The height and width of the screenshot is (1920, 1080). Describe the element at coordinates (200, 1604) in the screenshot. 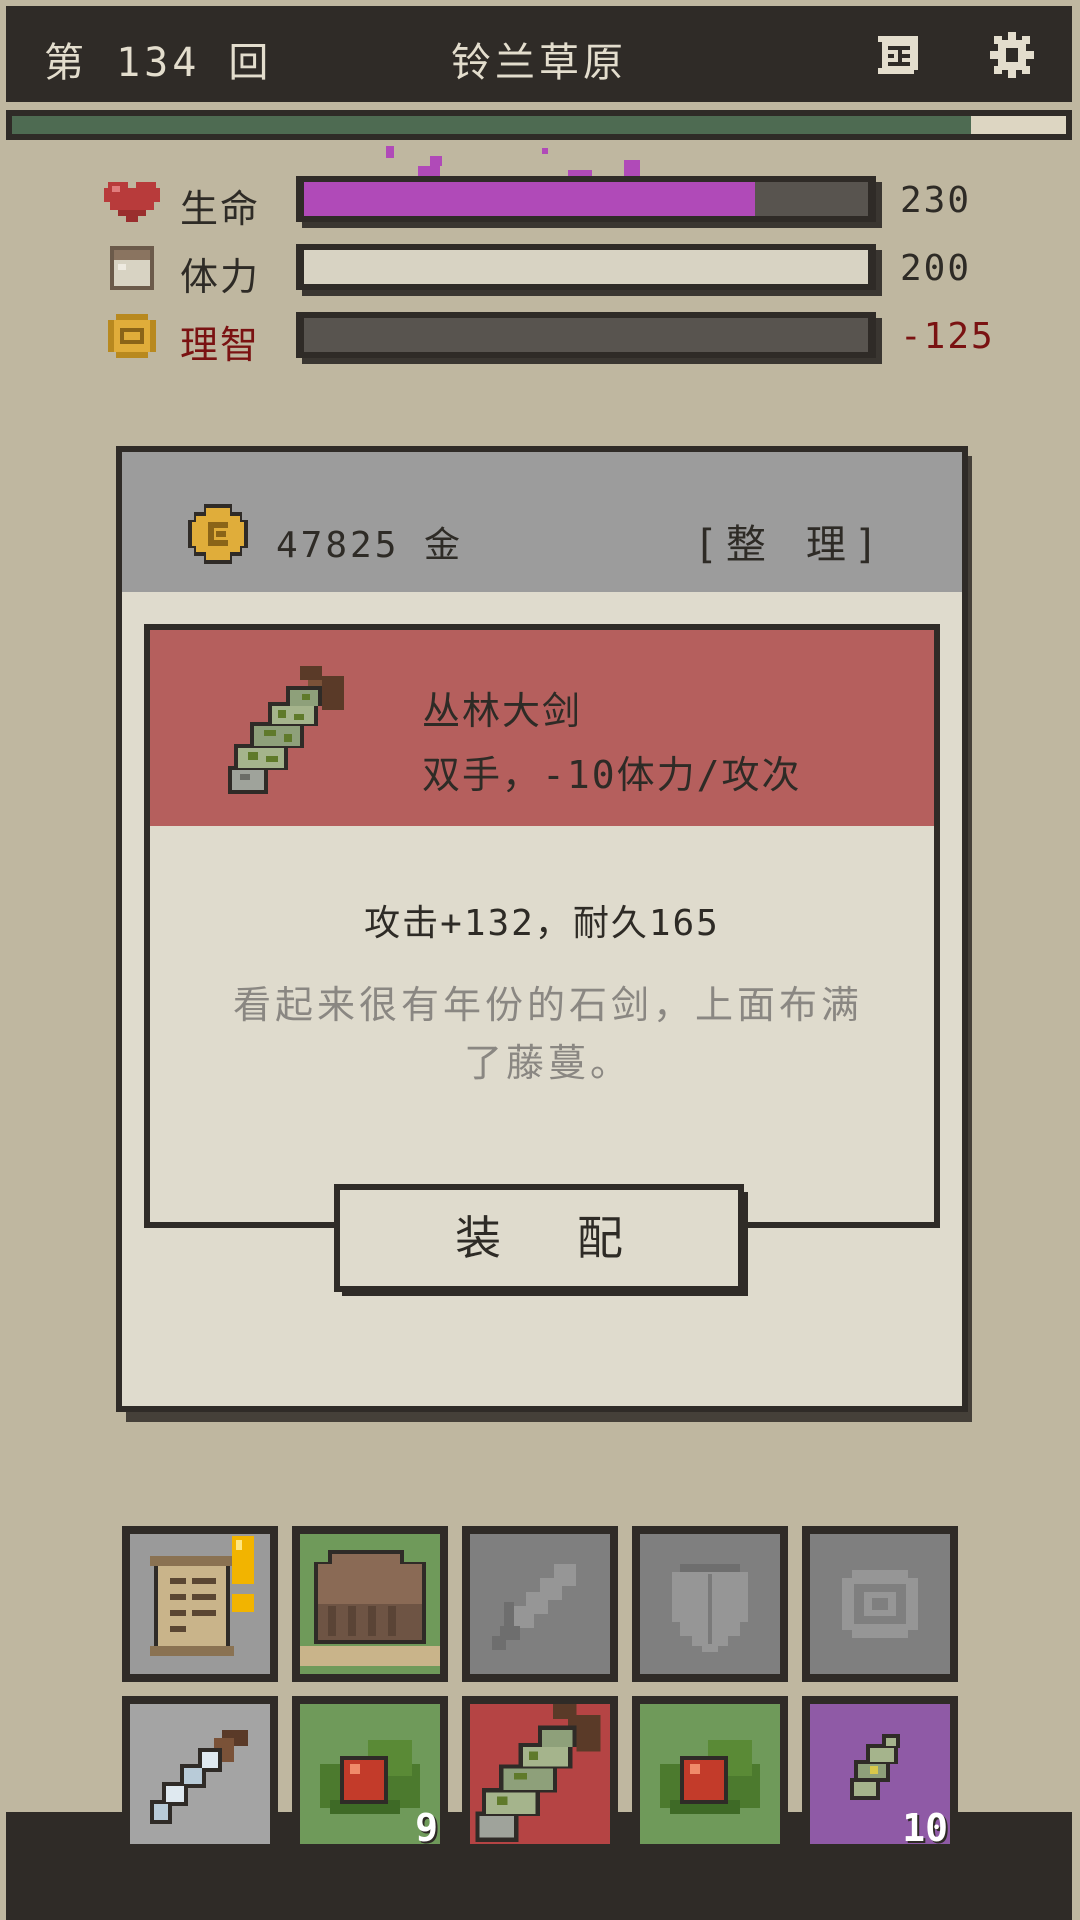

I see `inventory-slot-quest` at that location.